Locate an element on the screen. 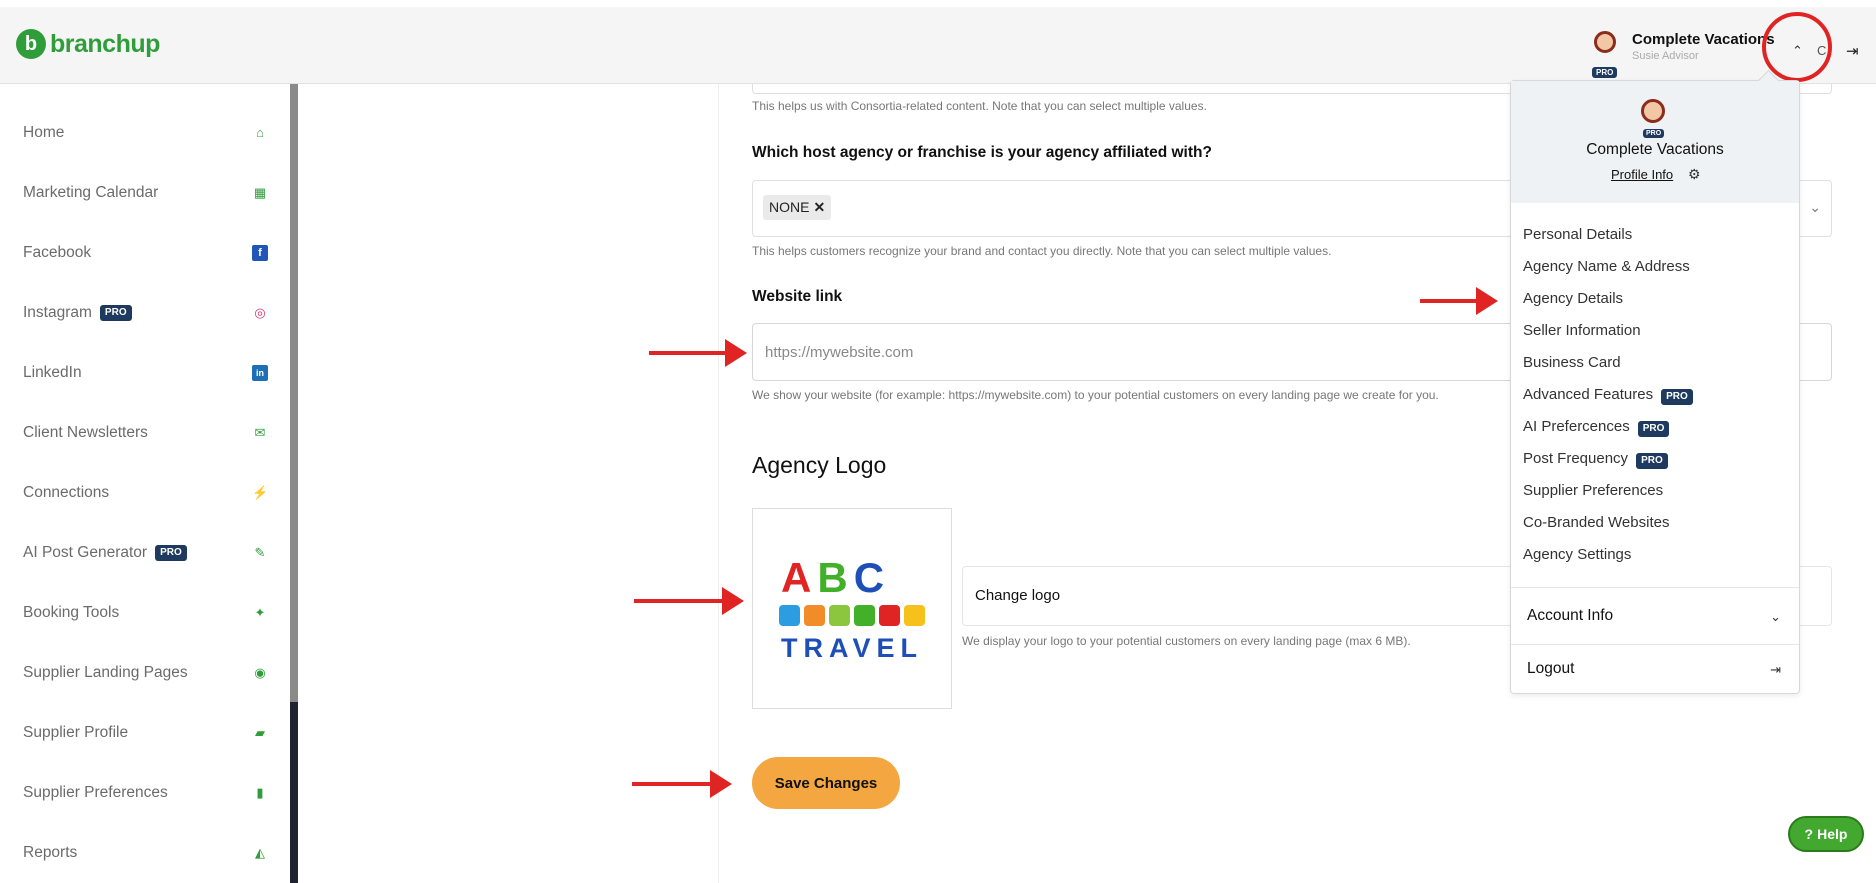 This screenshot has height=883, width=1876. sidebar-item-reports: Reports ◭ is located at coordinates (145, 853).